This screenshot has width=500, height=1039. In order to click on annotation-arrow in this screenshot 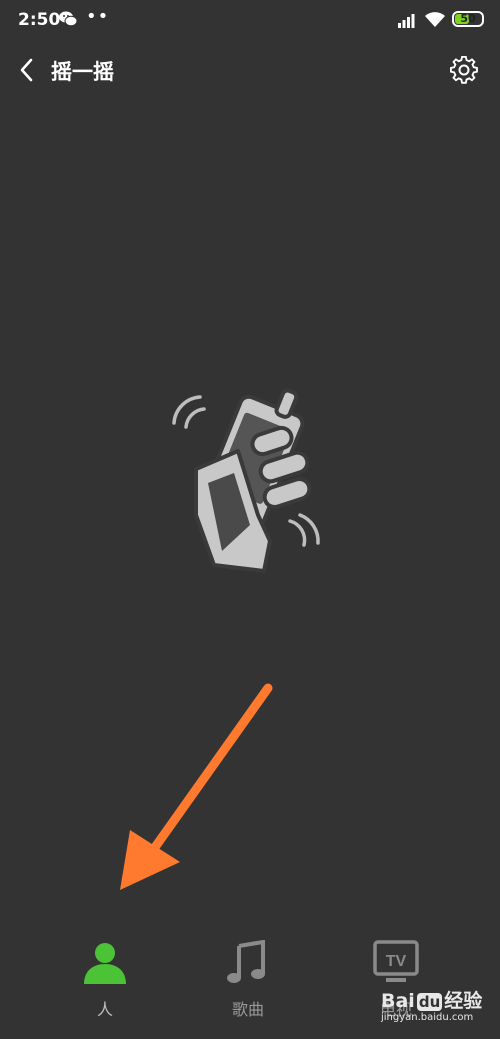, I will do `click(196, 786)`.